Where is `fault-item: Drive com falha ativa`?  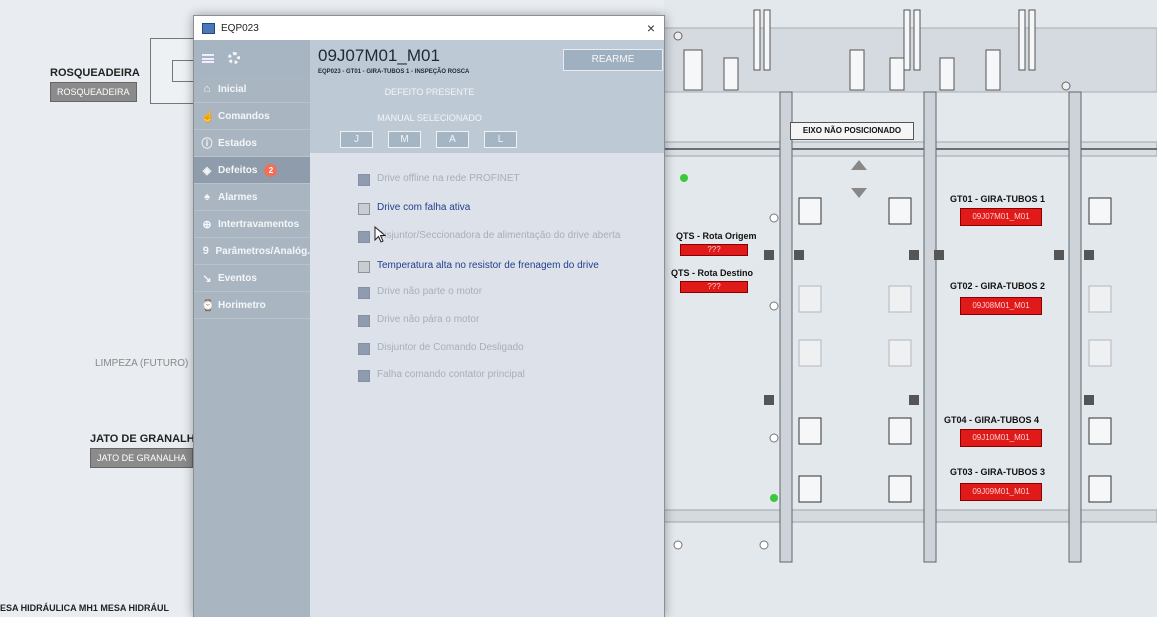 fault-item: Drive com falha ativa is located at coordinates (503, 208).